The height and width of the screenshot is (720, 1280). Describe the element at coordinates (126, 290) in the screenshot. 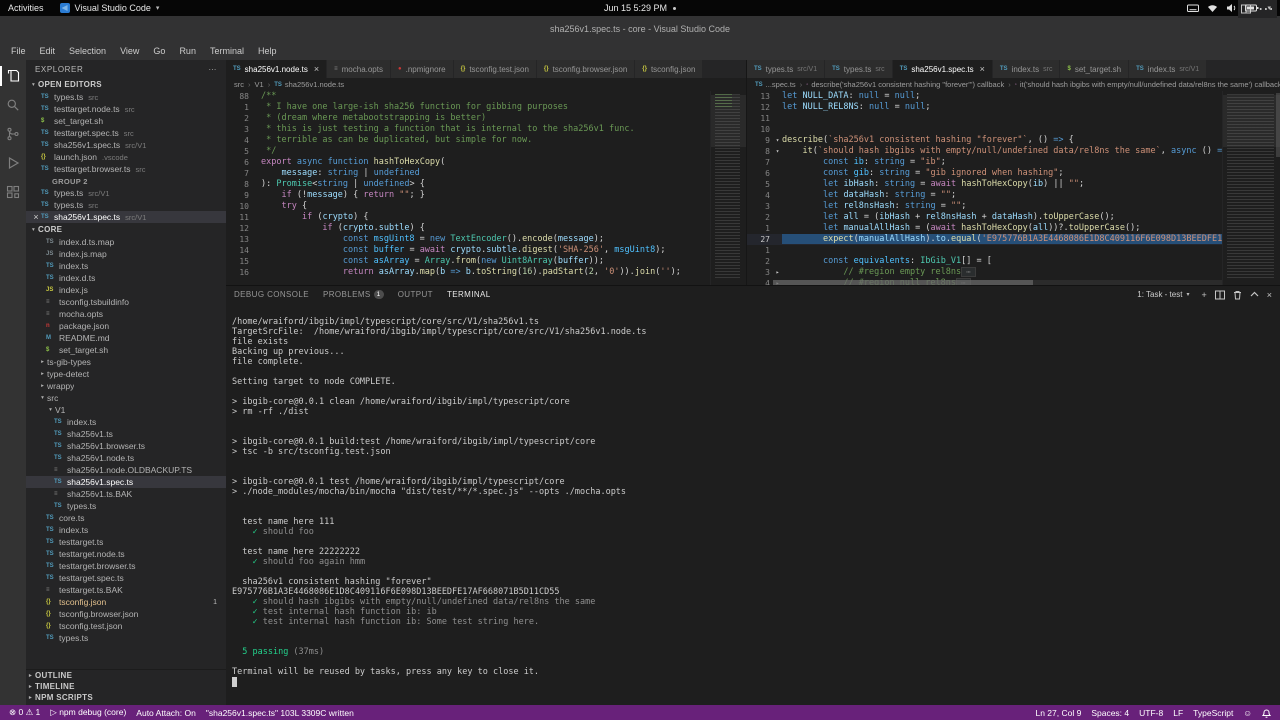

I see `explorer-file-row: JS index.js` at that location.